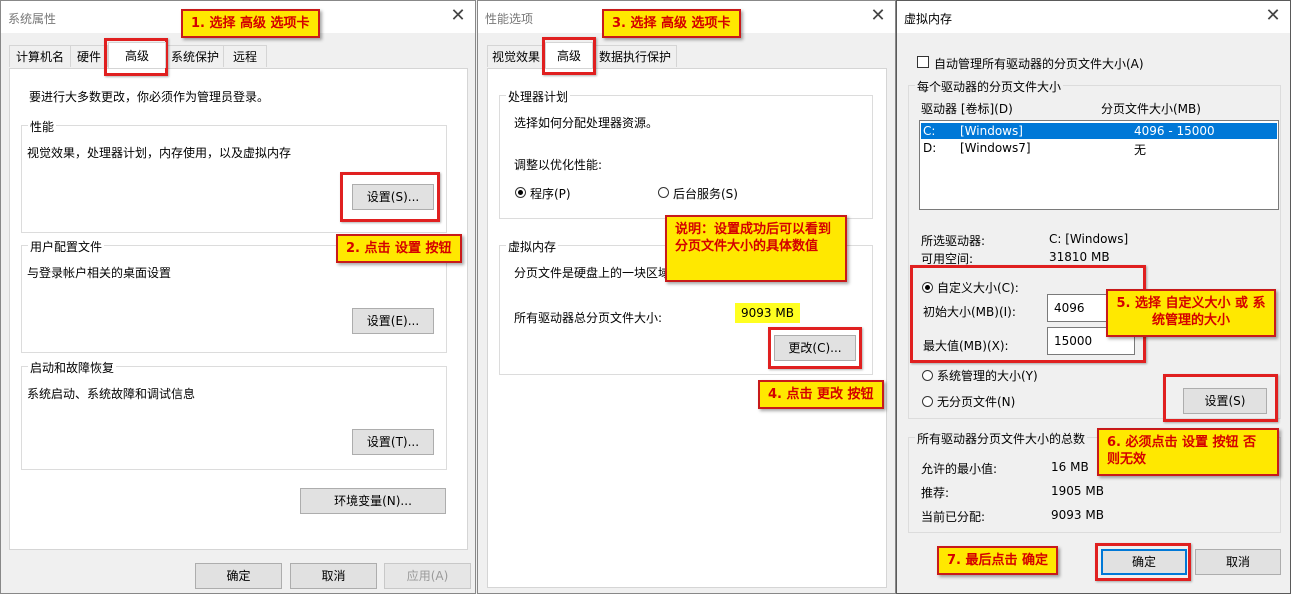  I want to click on totals-legend: 所有驱动器分页文件大小的总数, so click(1001, 438).